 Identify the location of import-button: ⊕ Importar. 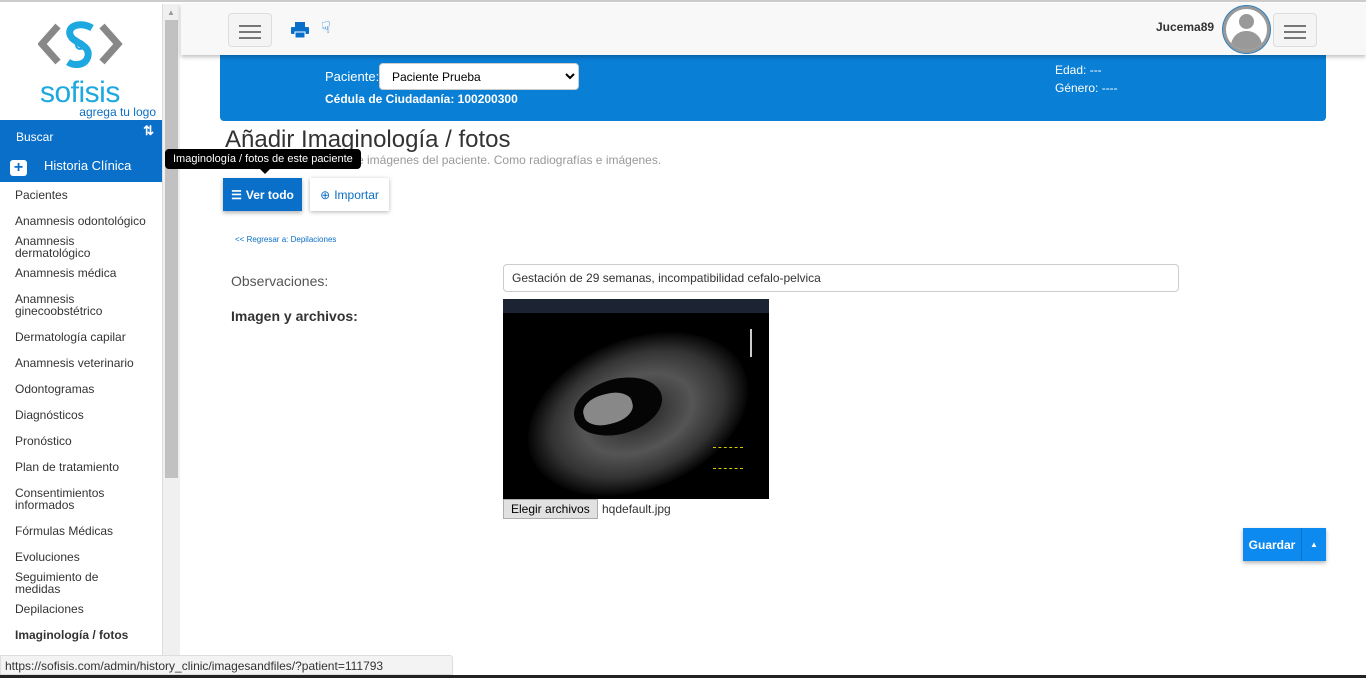
(349, 194).